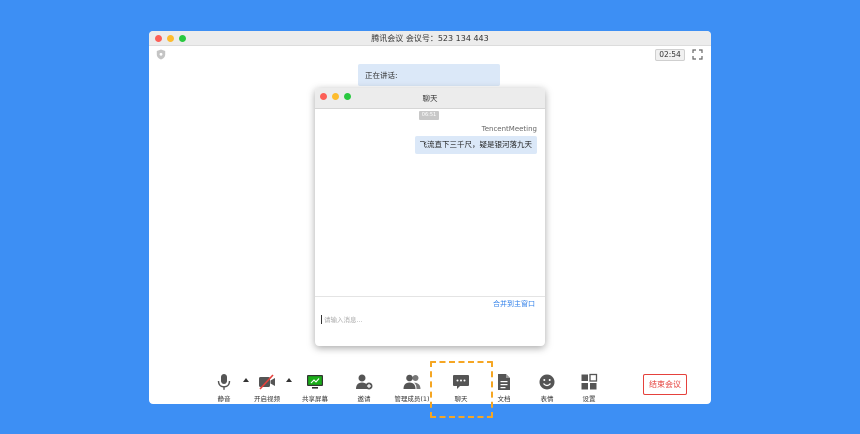 The image size is (860, 434). I want to click on text-caret, so click(321, 319).